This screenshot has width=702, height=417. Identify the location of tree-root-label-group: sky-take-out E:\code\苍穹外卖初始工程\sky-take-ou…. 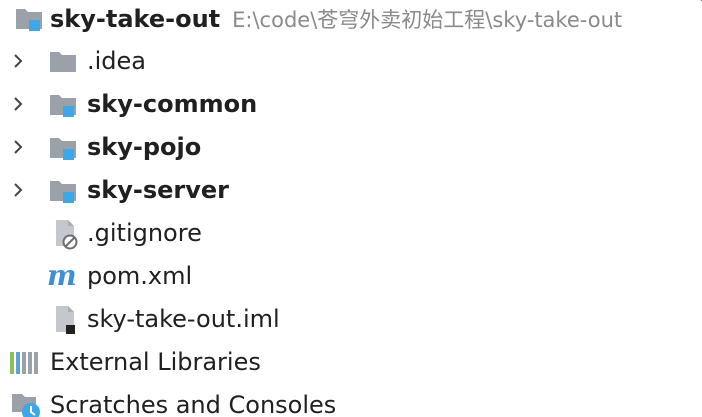
(336, 21).